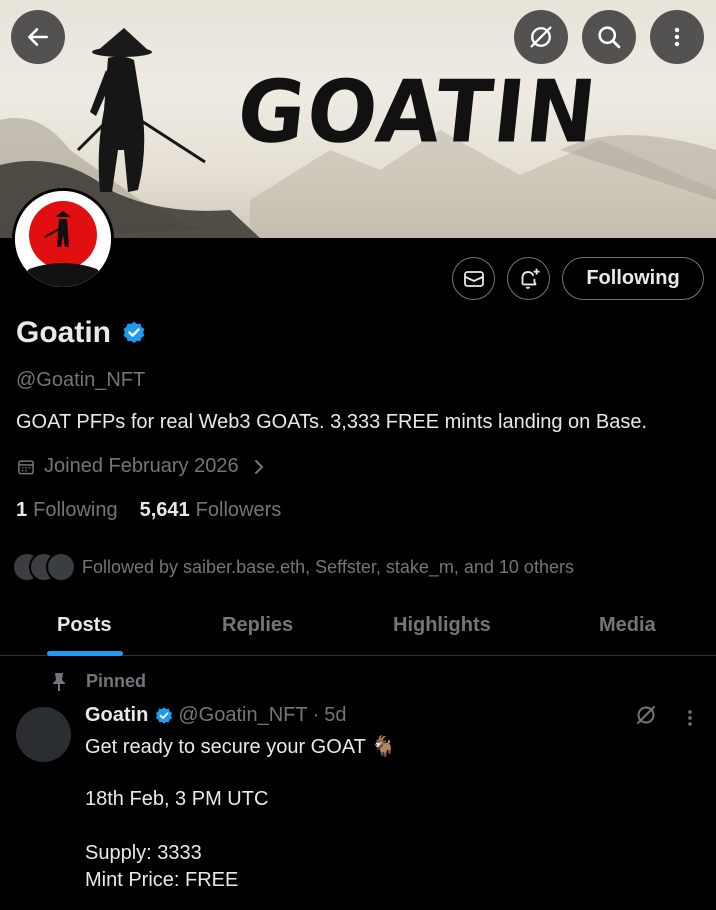 This screenshot has height=910, width=716. I want to click on post-header: Goatin @Goatin_NFT · 5d, so click(216, 715).